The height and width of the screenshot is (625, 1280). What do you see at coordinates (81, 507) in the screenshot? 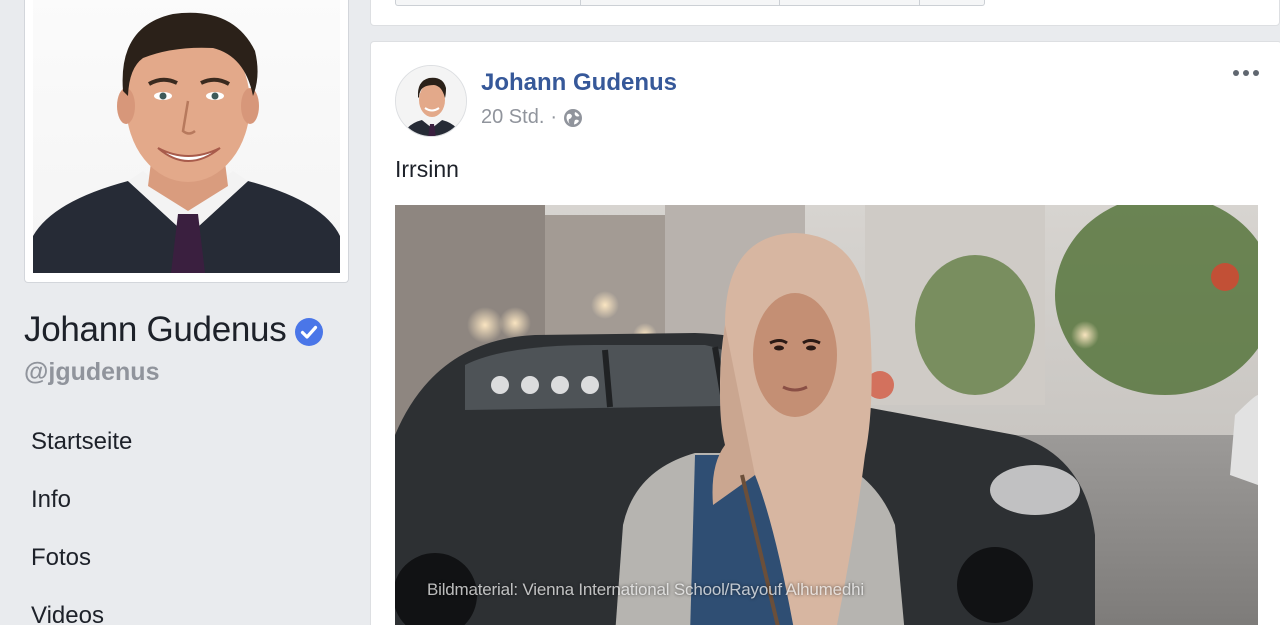
I see `nav-item-info: Info` at bounding box center [81, 507].